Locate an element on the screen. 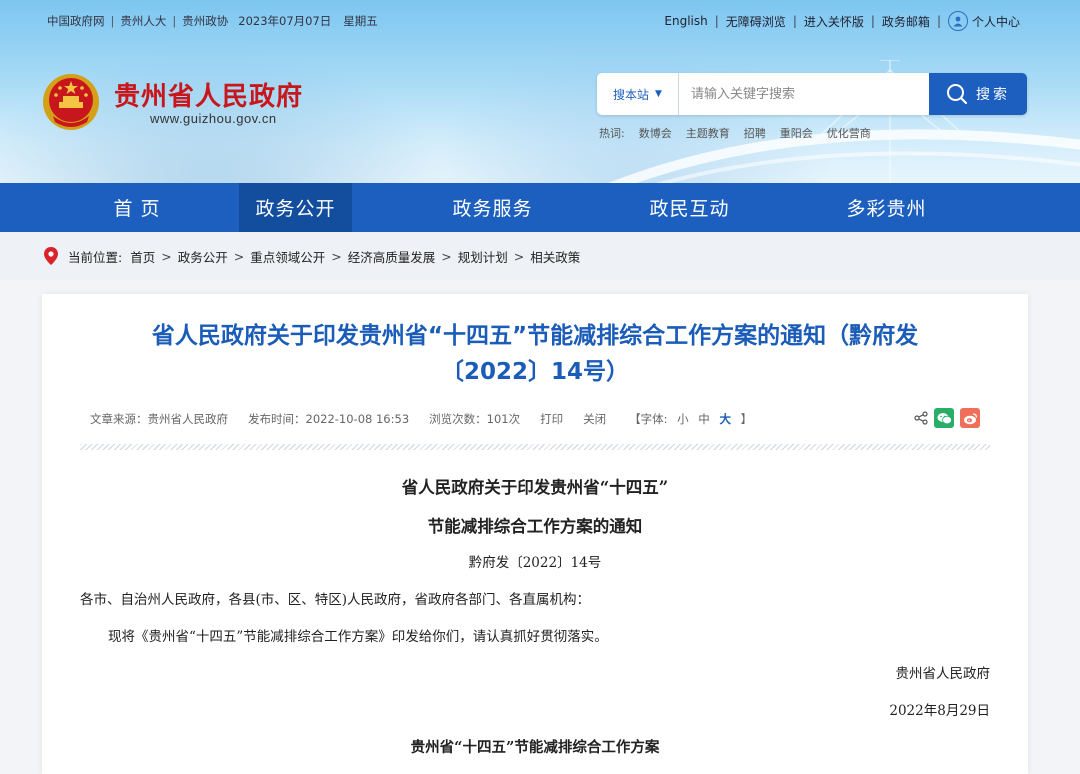 This screenshot has width=1080, height=774. article-publish-time: 发布时间：2022-10-08 16:53 is located at coordinates (329, 419).